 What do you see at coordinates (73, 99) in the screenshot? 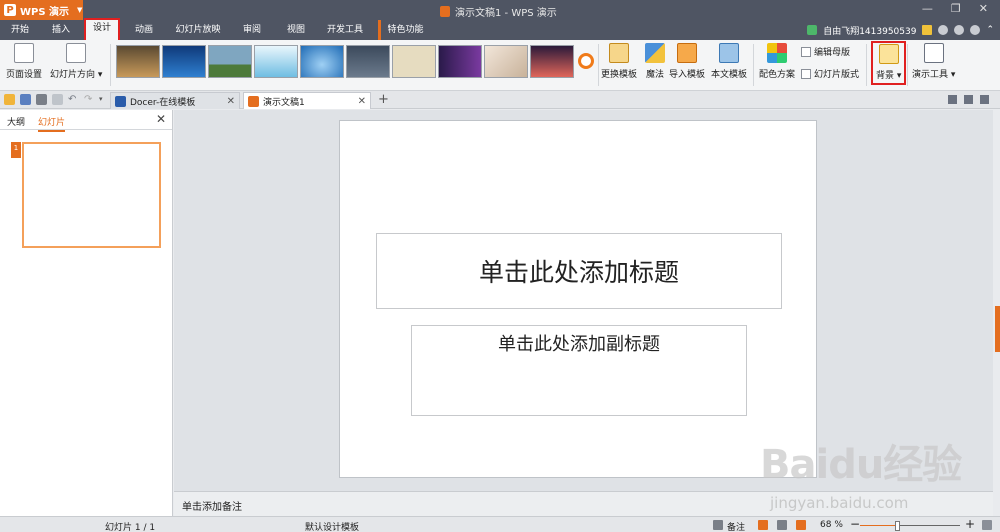
I see `undo-icon: ↶` at bounding box center [73, 99].